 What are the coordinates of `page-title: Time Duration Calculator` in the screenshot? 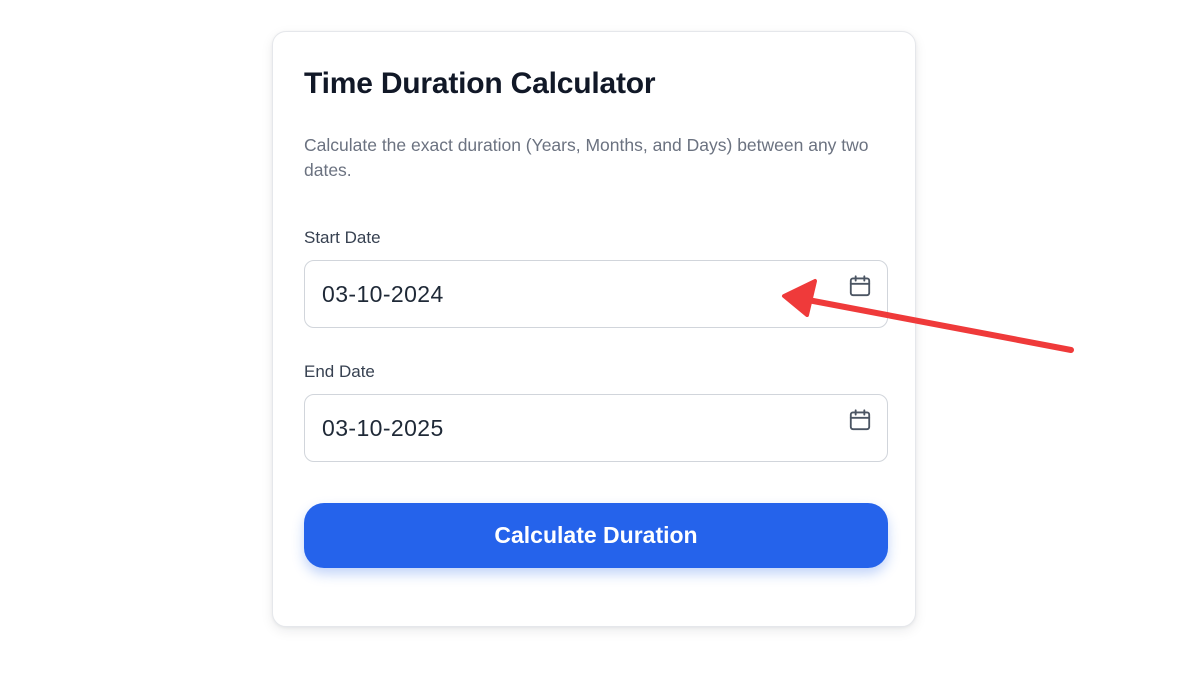 It's located at (480, 83).